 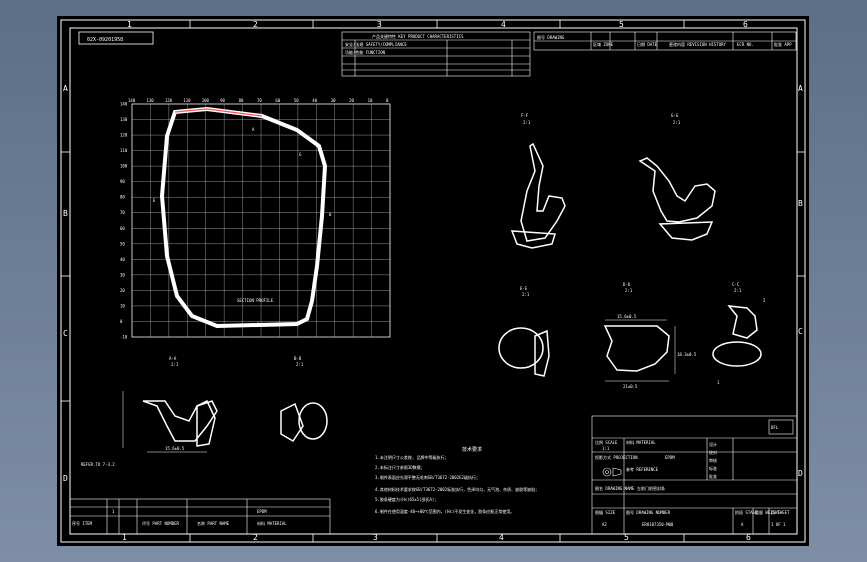 What do you see at coordinates (180, 423) in the screenshot?
I see `section-a-a` at bounding box center [180, 423].